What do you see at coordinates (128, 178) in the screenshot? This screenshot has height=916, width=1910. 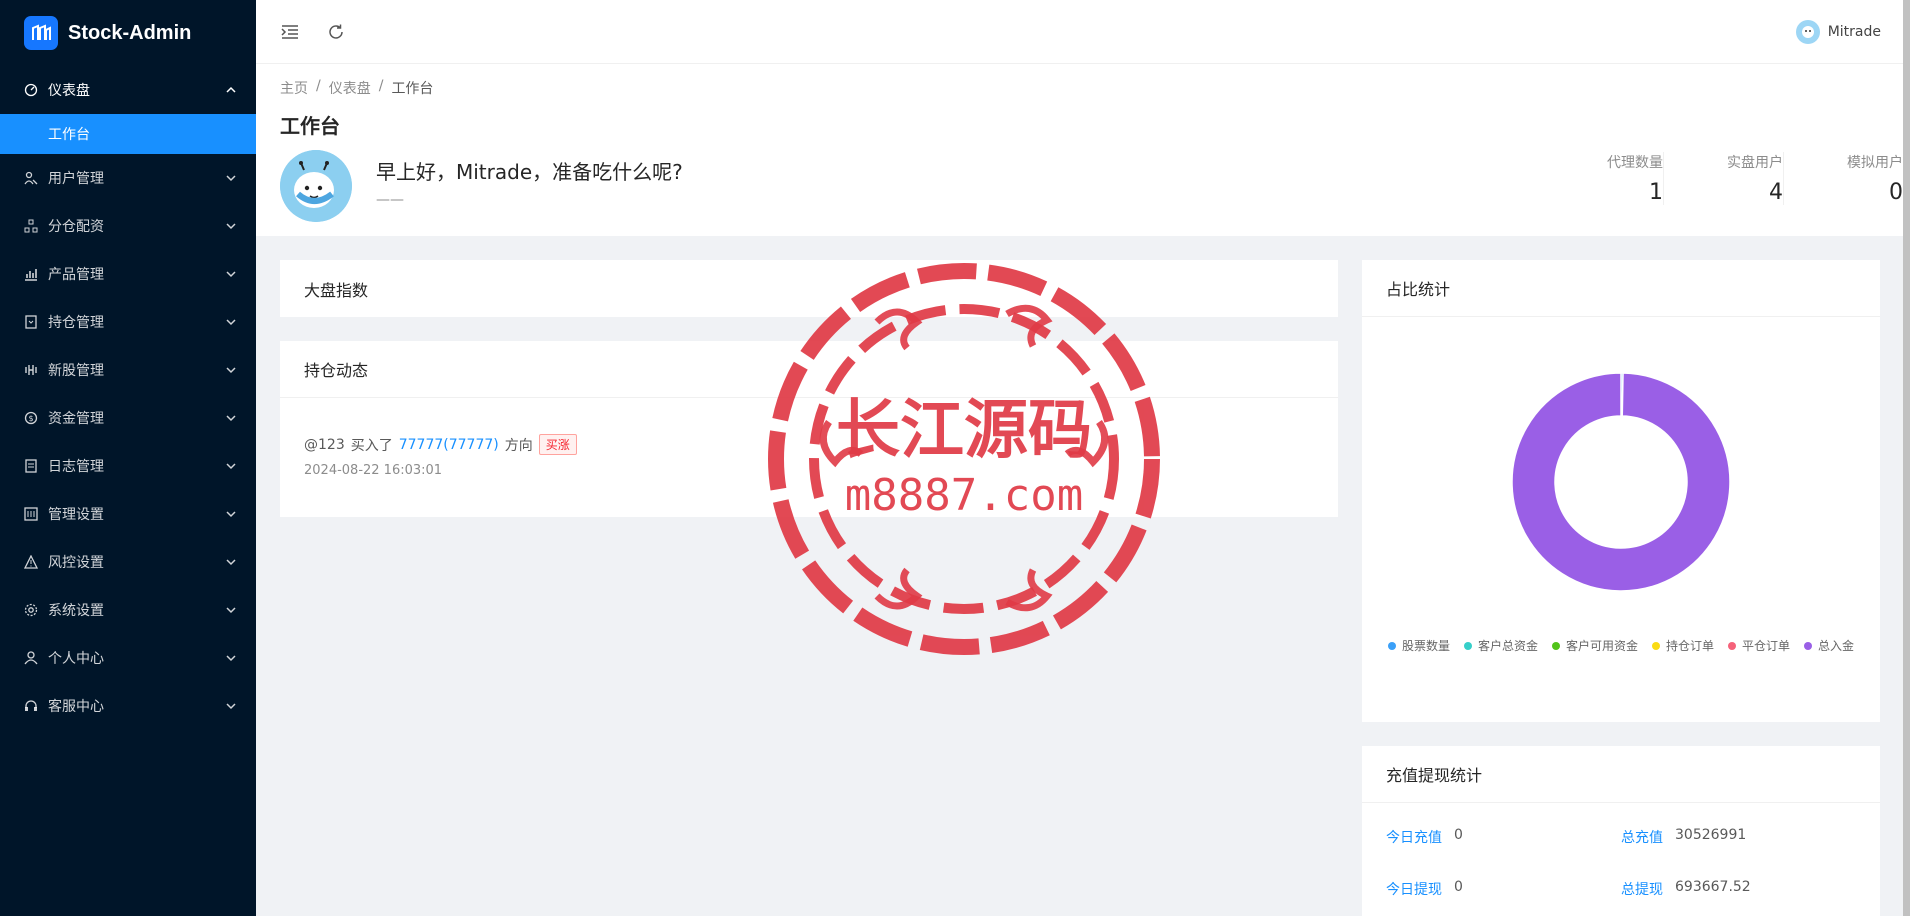 I see `sidebar-item-1: 用户管理` at bounding box center [128, 178].